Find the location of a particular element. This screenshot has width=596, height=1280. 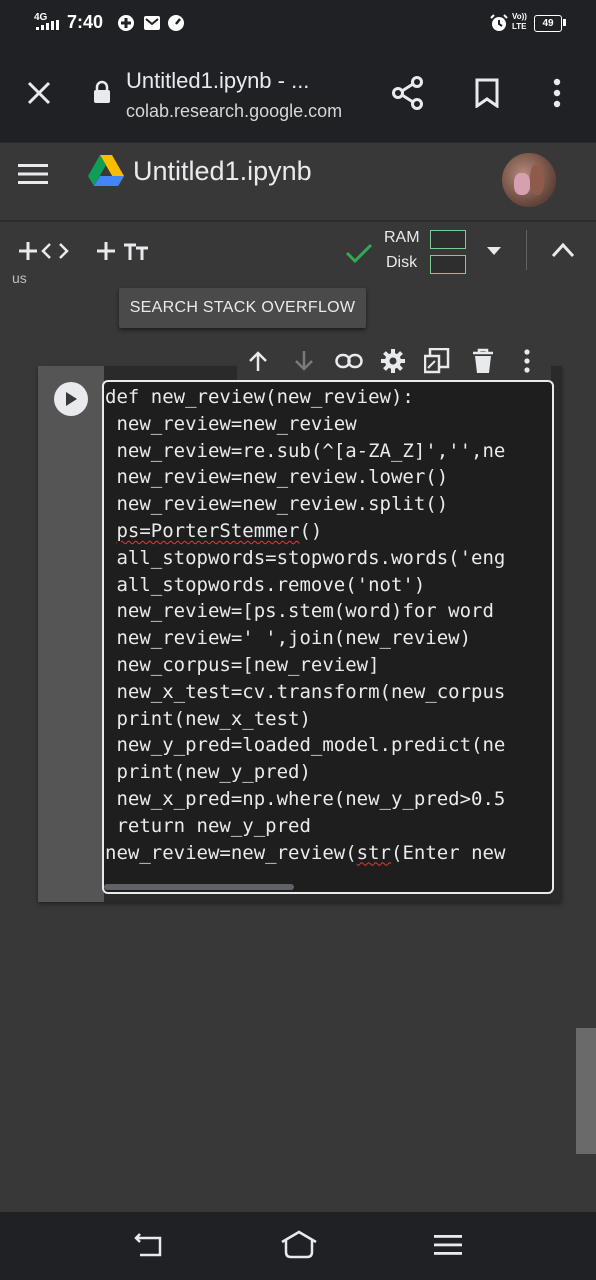

code-line: new_corpus=[new_review] is located at coordinates (242, 665).